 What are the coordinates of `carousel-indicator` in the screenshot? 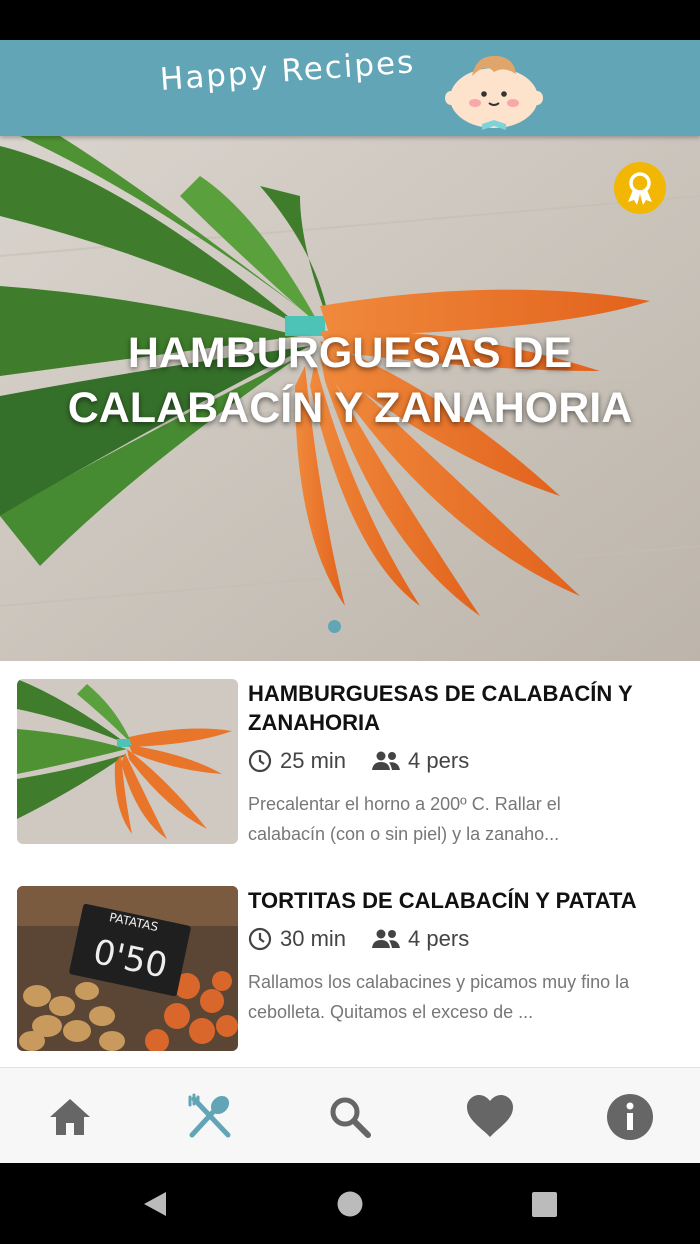 It's located at (334, 626).